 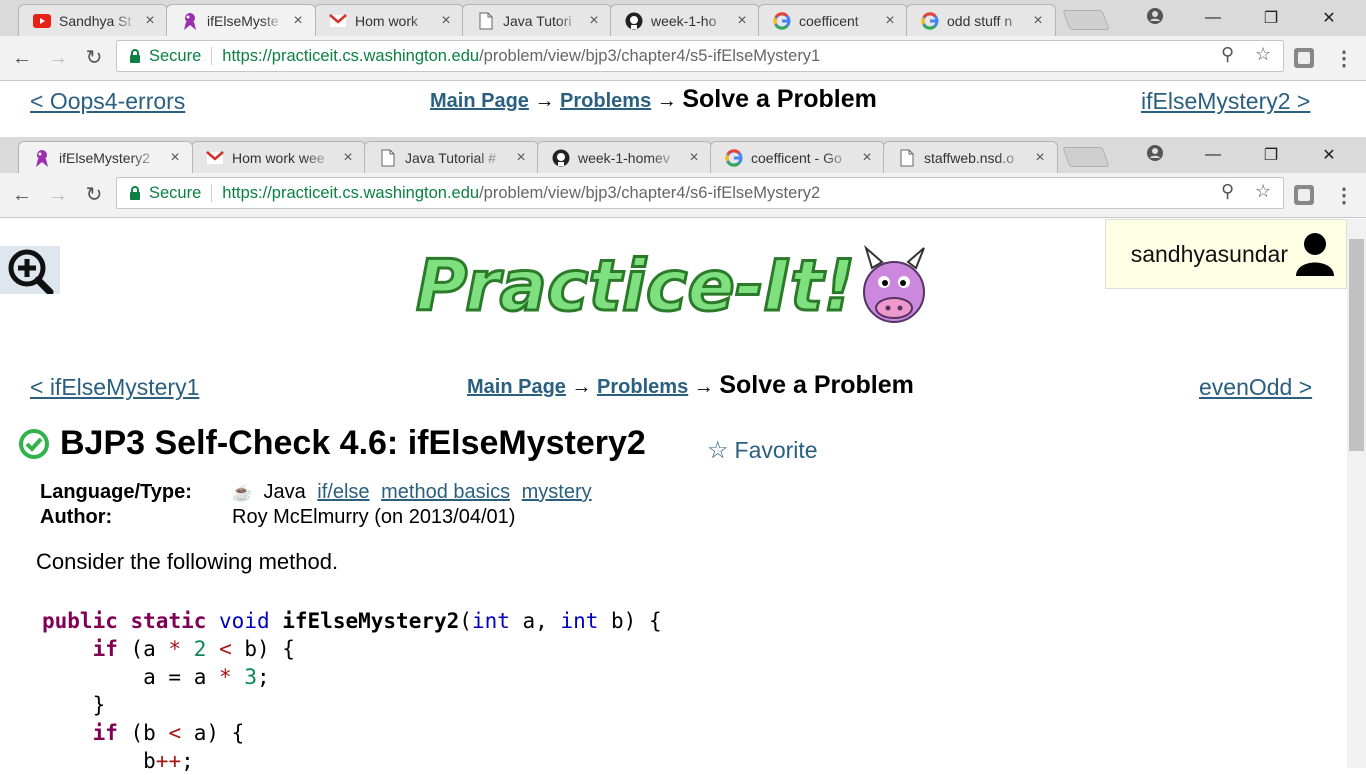 What do you see at coordinates (970, 157) in the screenshot?
I see `browser-tab: staffweb.nsd.o ×` at bounding box center [970, 157].